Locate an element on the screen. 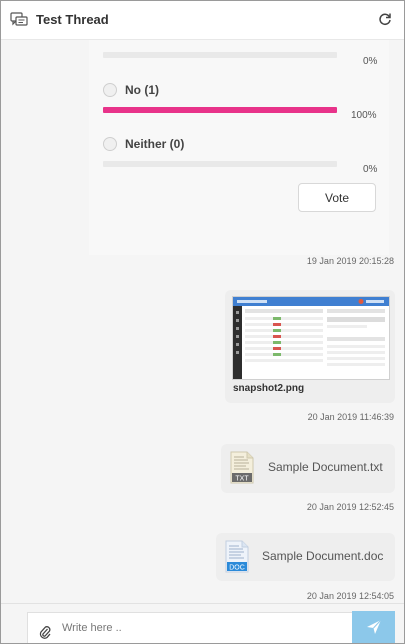 Image resolution: width=405 pixels, height=644 pixels. doc-file-icon: DOC is located at coordinates (237, 556).